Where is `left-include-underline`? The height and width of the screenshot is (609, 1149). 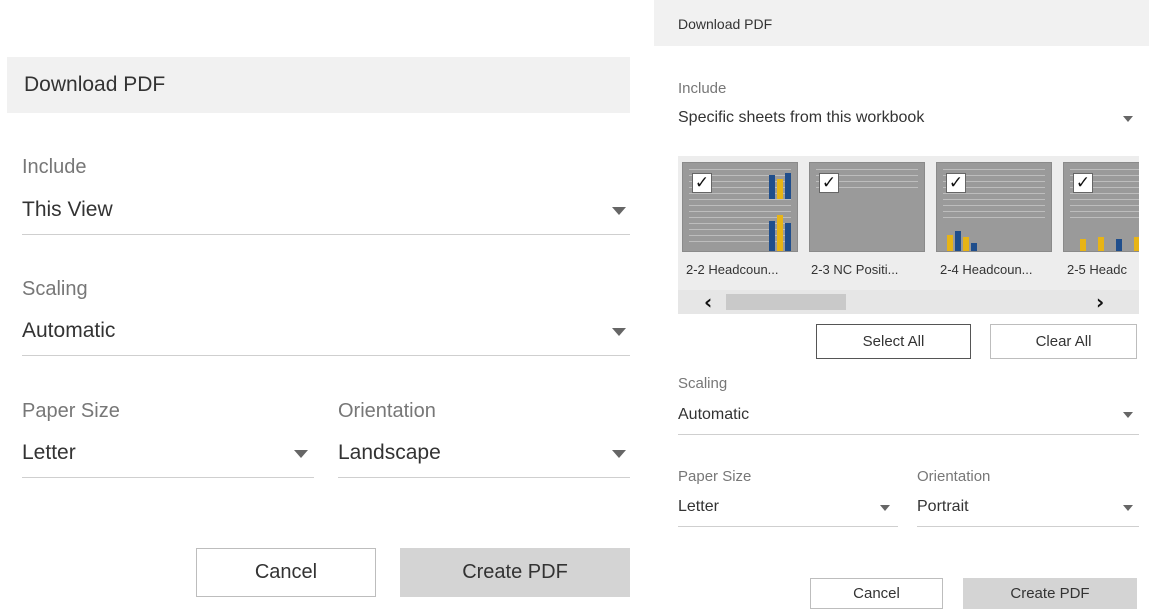
left-include-underline is located at coordinates (326, 234).